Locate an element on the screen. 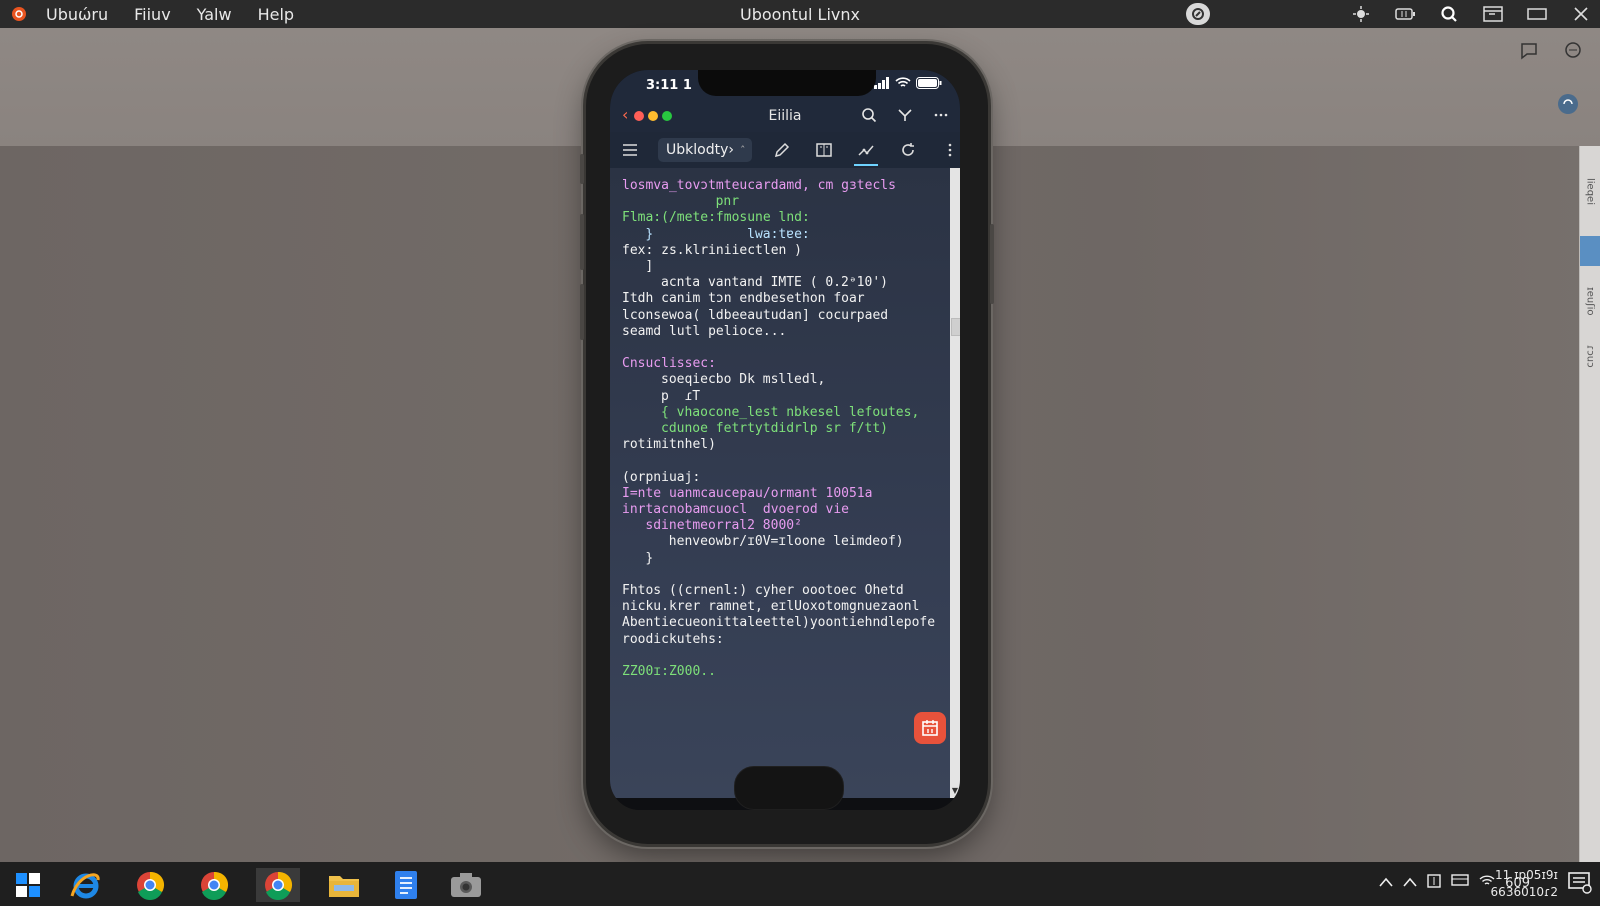 The width and height of the screenshot is (1600, 906). book-icon is located at coordinates (824, 150).